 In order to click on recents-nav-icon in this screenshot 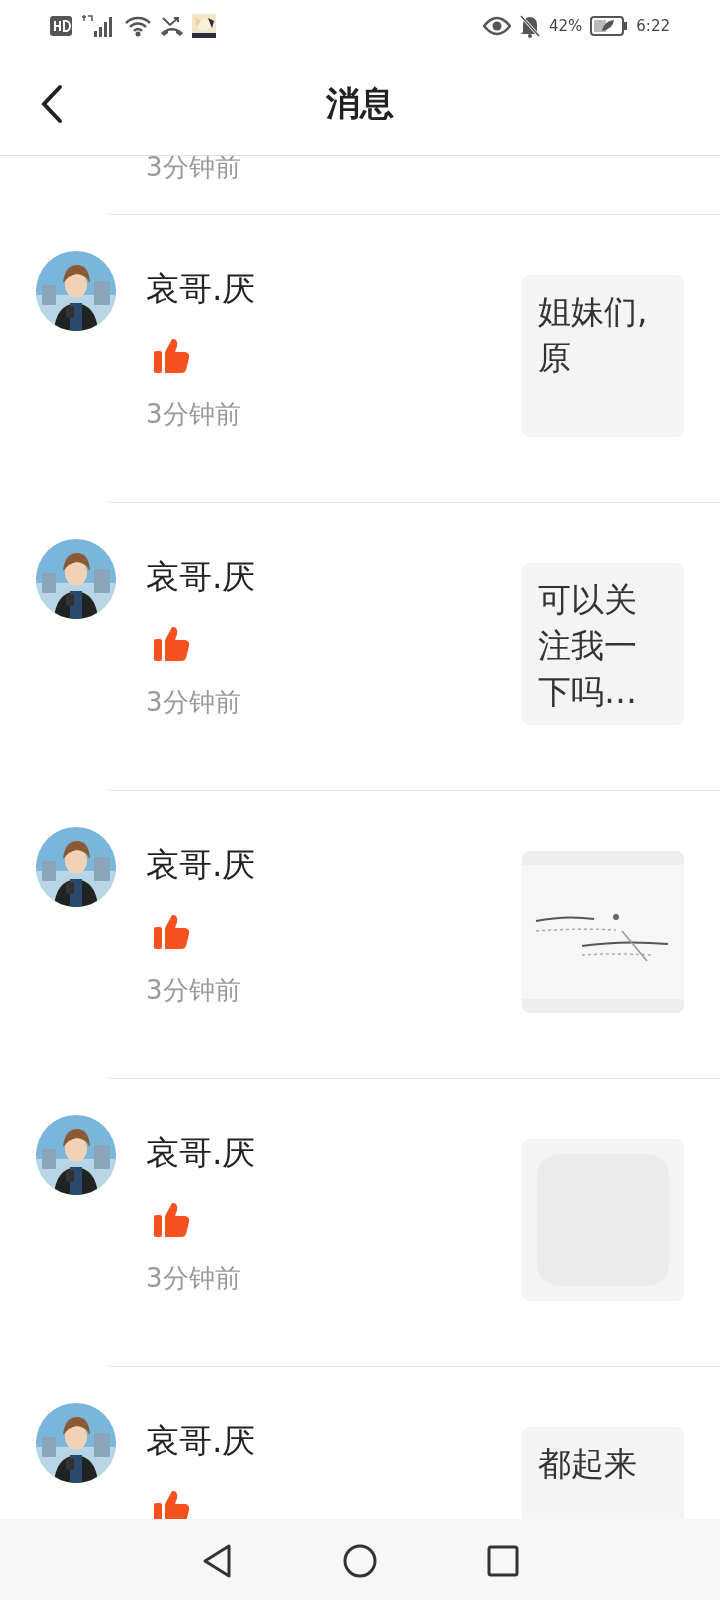, I will do `click(503, 1560)`.